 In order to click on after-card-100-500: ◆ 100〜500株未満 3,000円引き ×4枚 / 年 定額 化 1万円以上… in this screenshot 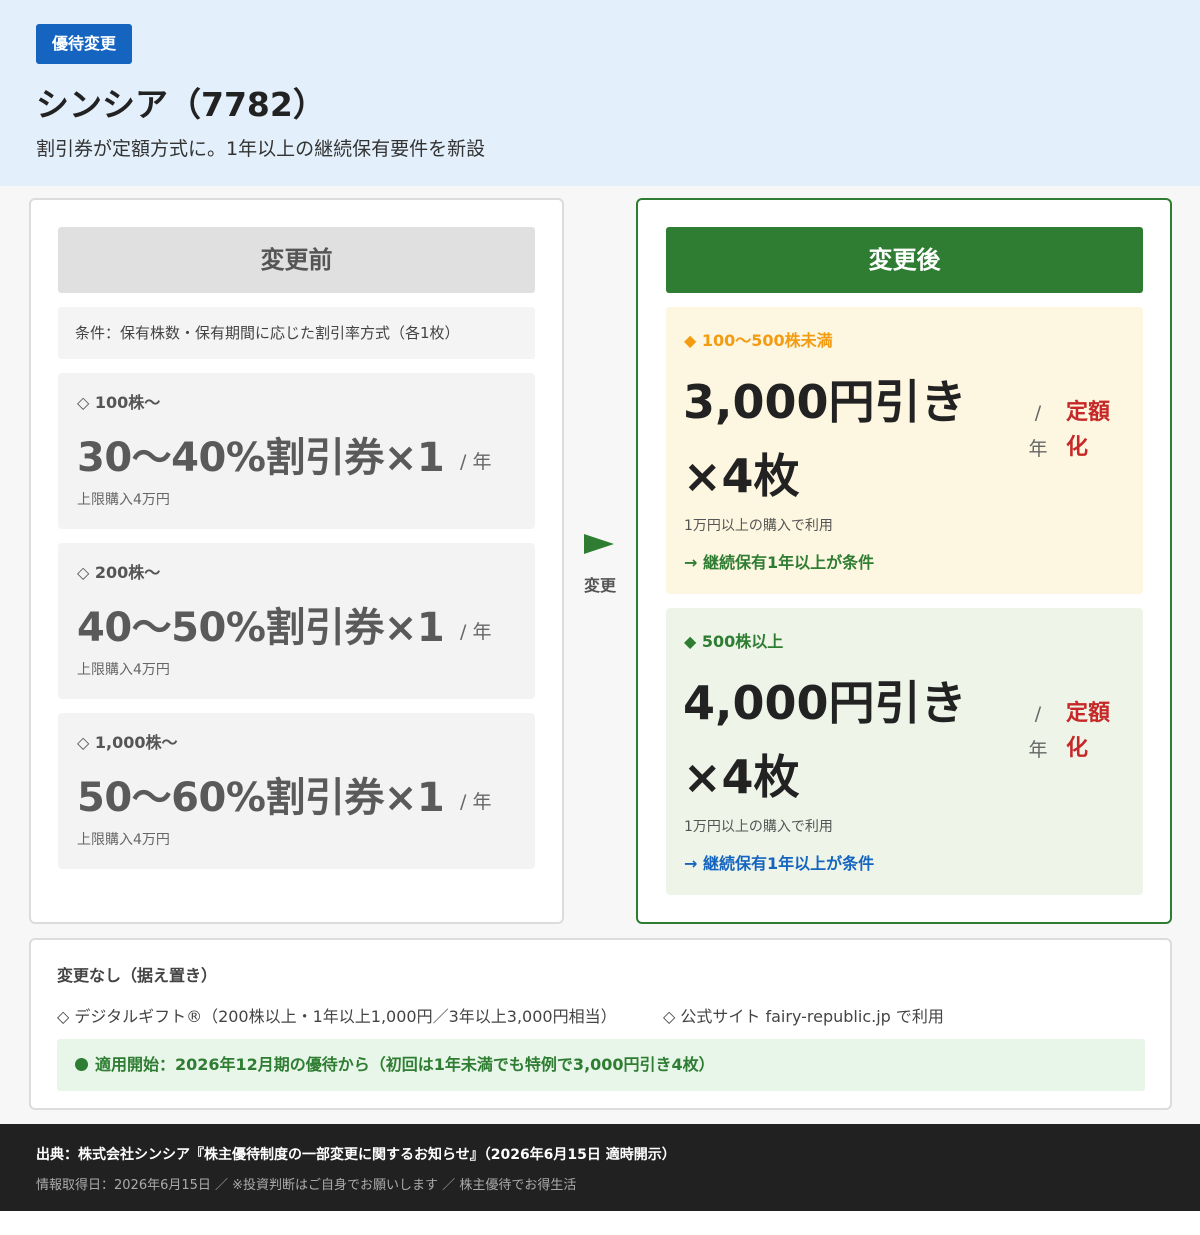, I will do `click(904, 450)`.